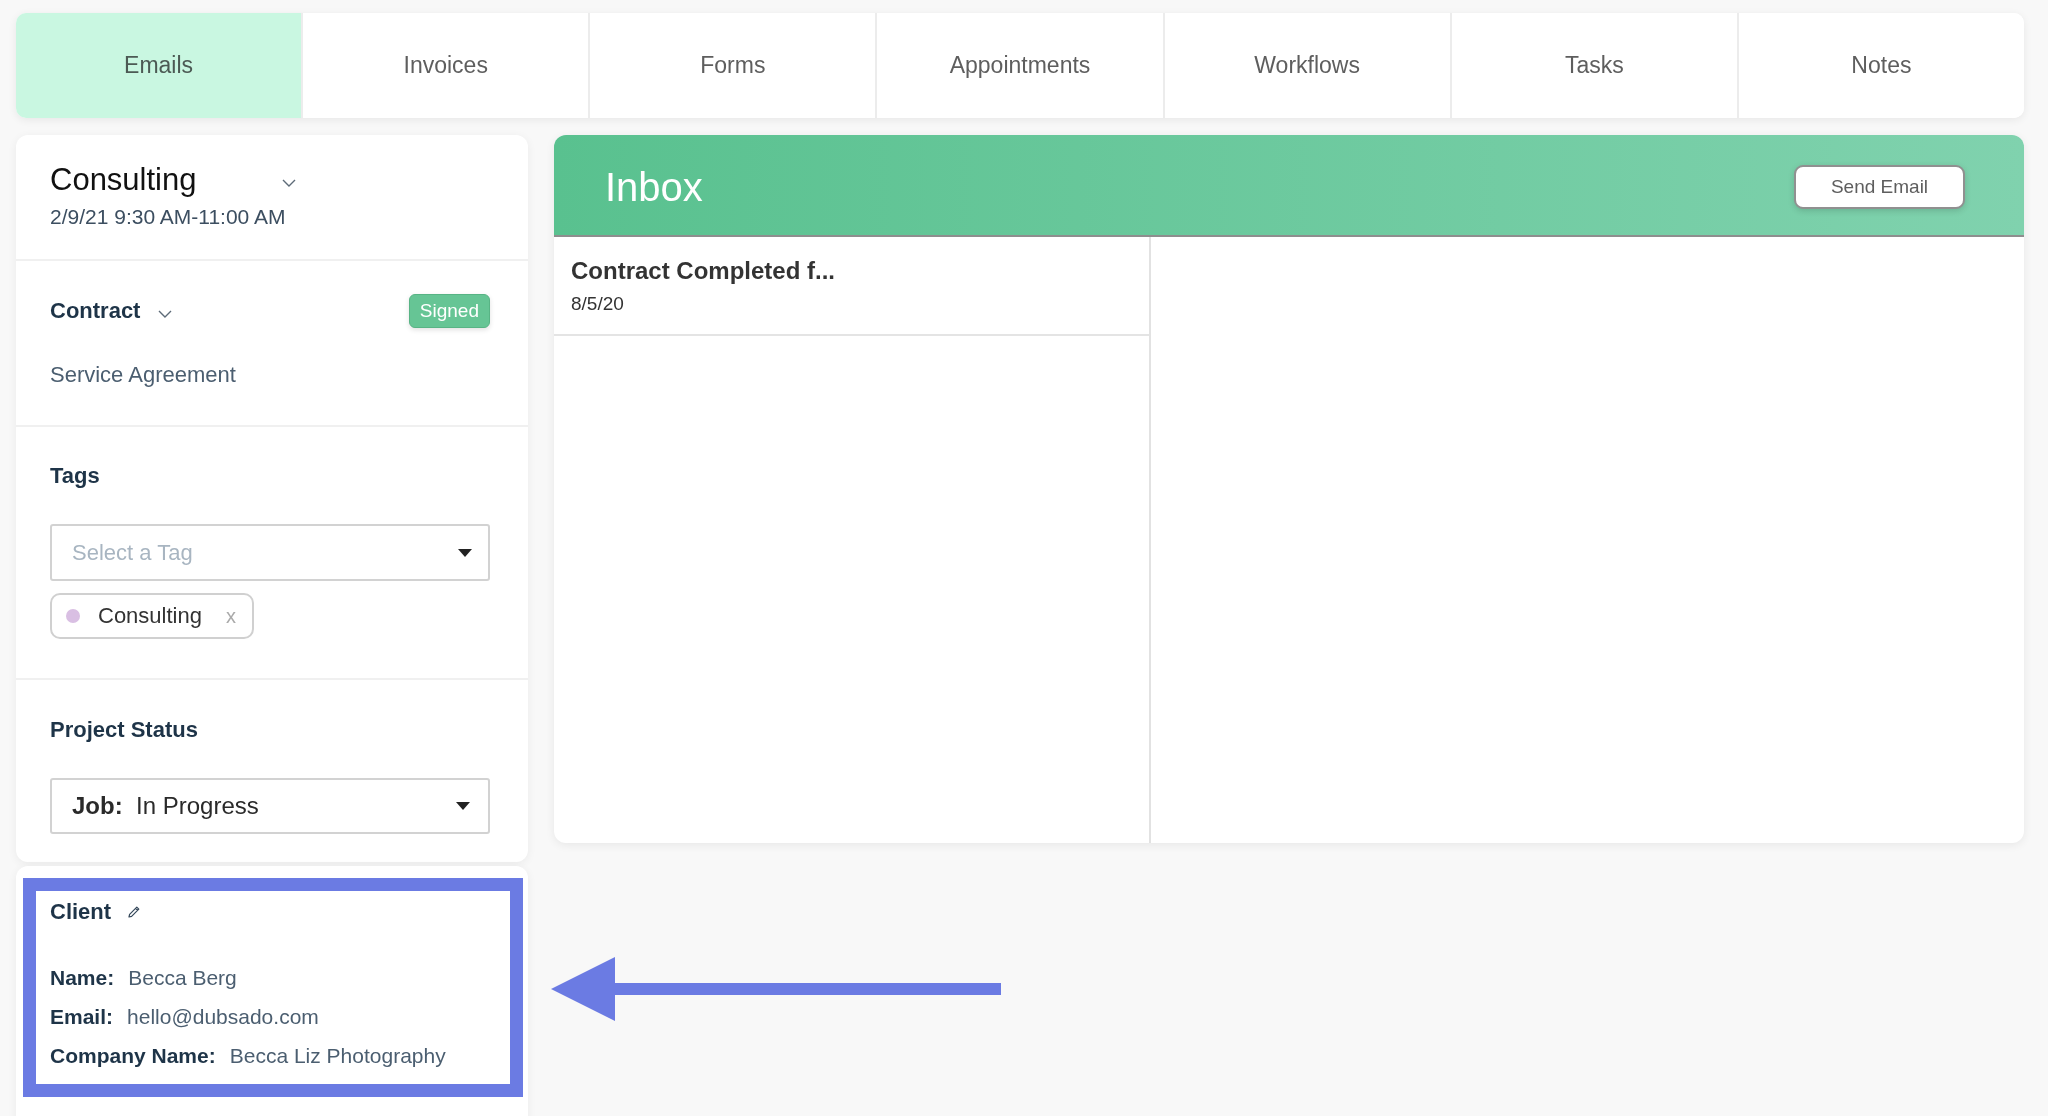 The width and height of the screenshot is (2048, 1116). Describe the element at coordinates (1308, 65) in the screenshot. I see `tab: Workflows` at that location.